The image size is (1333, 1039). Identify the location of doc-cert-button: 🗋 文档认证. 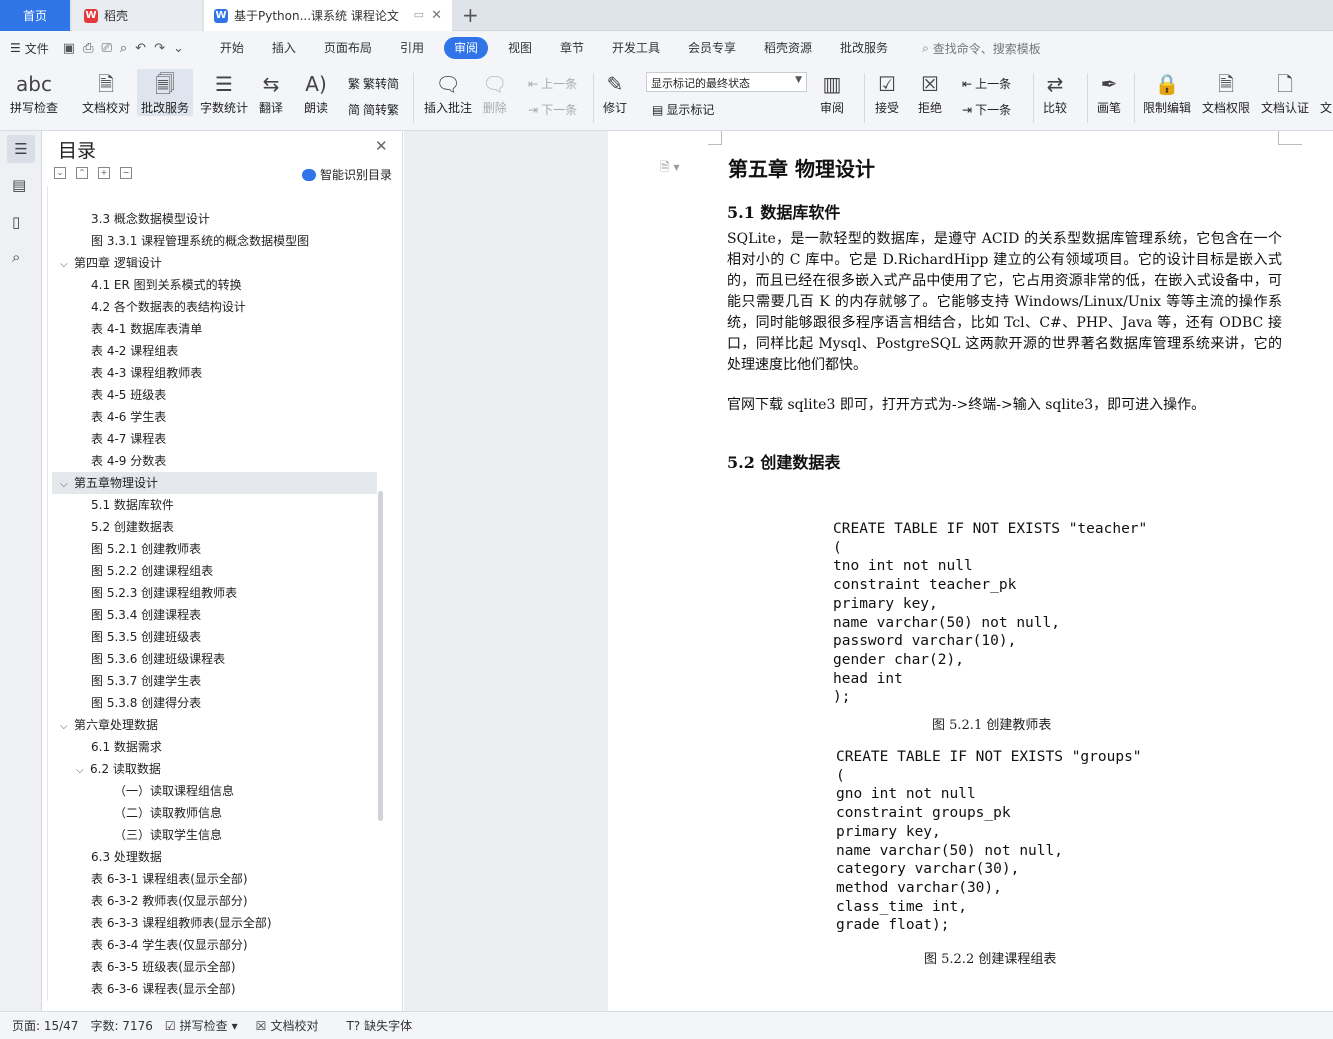
(1285, 92).